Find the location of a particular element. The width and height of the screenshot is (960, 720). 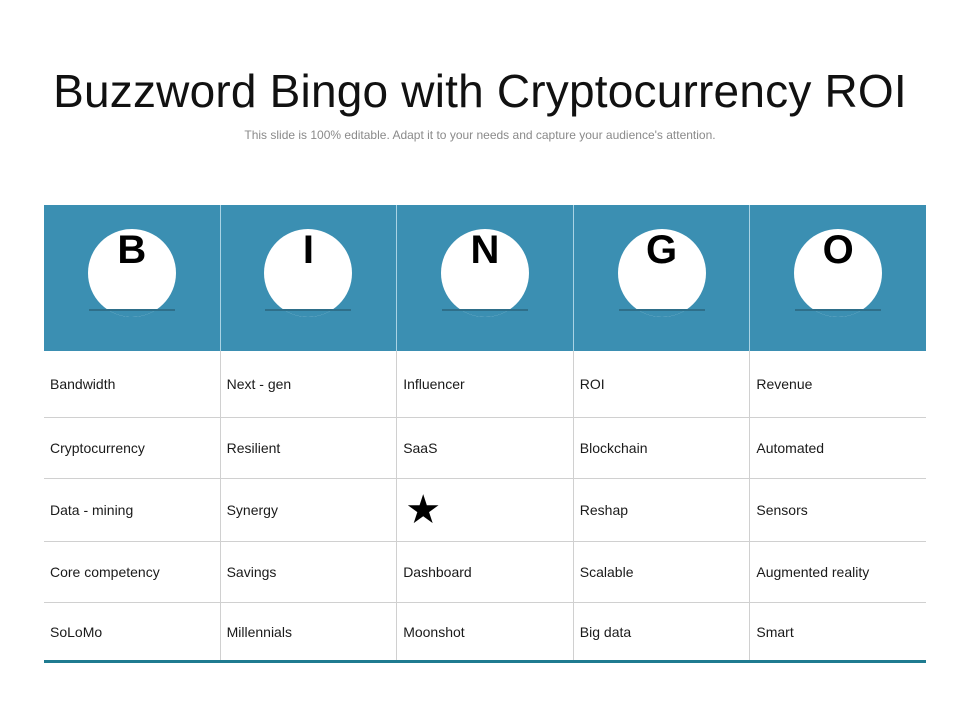

bingo-cell: Resilient is located at coordinates (309, 448).